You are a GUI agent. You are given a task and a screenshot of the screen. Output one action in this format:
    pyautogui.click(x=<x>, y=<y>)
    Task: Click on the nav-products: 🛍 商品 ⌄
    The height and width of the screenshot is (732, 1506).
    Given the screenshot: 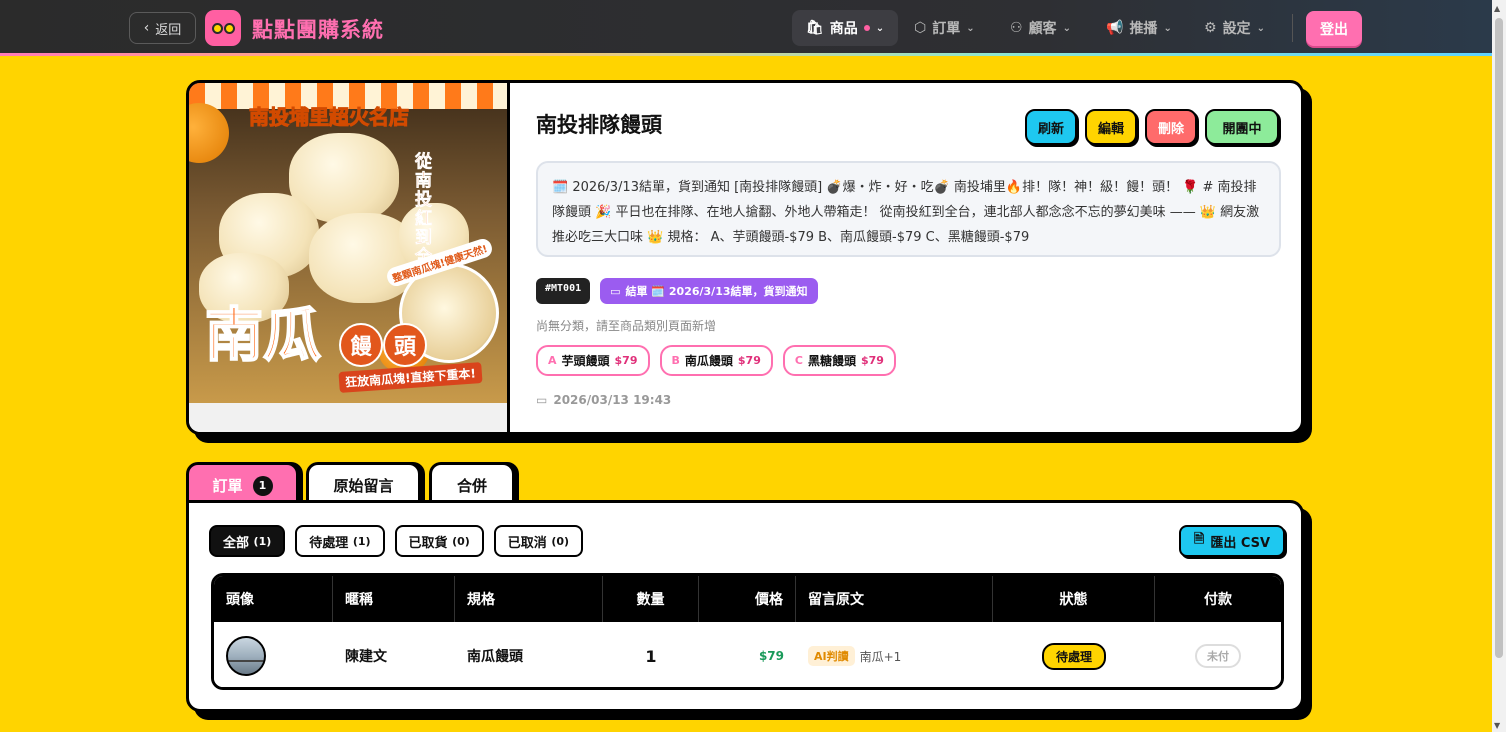 What is the action you would take?
    pyautogui.click(x=845, y=28)
    